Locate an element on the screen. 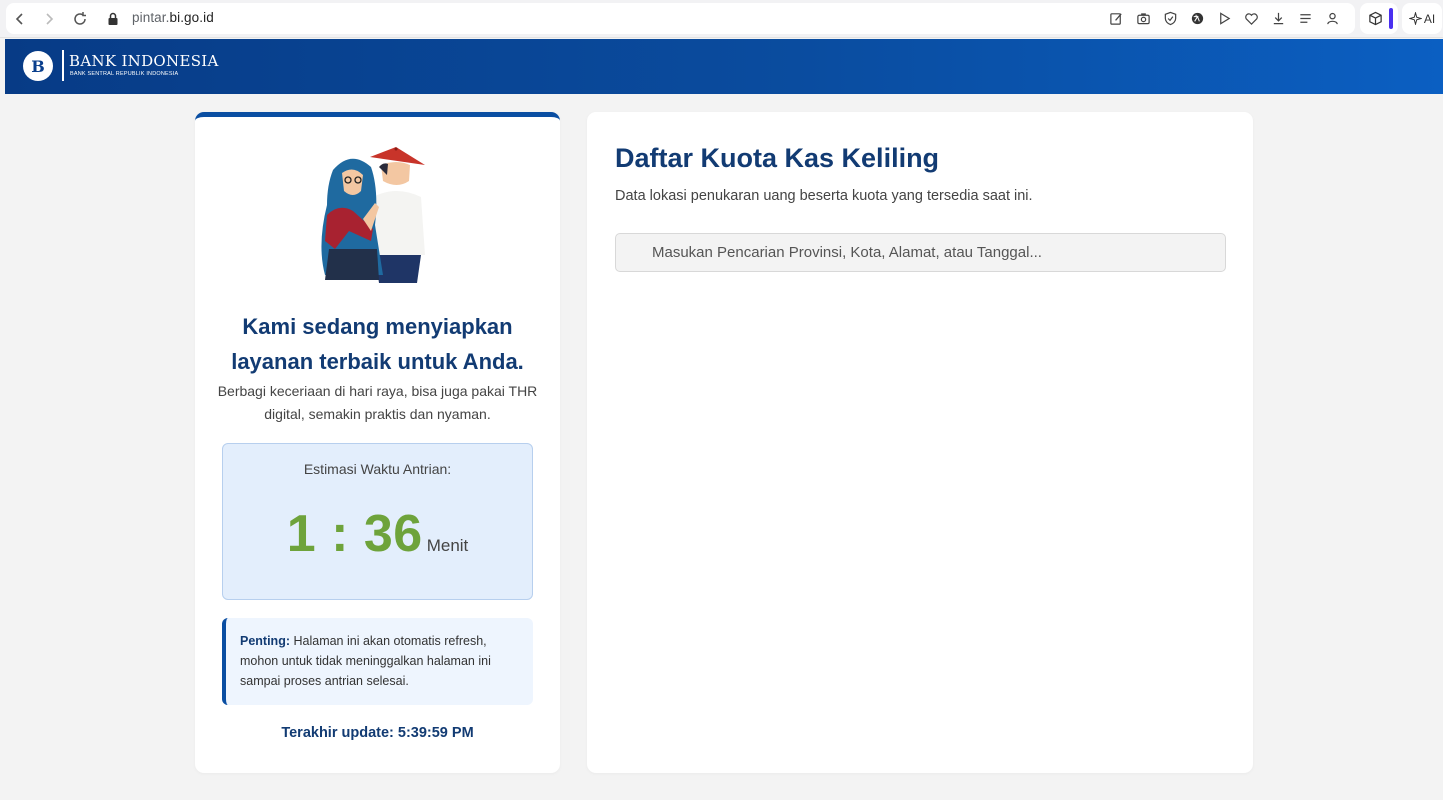 The image size is (1443, 800). menu-button is located at coordinates (1305, 19).